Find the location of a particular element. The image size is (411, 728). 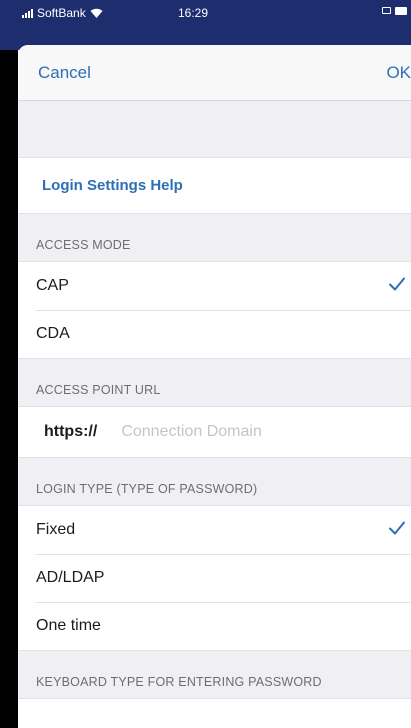

ok-button: OK is located at coordinates (398, 73).